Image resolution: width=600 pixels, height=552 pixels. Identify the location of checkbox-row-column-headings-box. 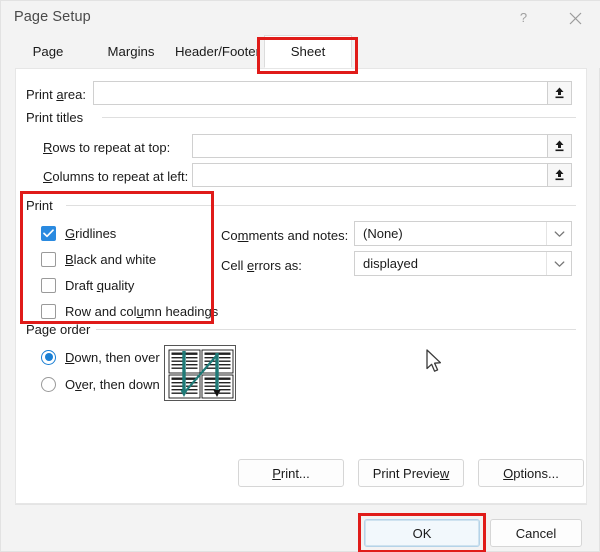
(48, 311).